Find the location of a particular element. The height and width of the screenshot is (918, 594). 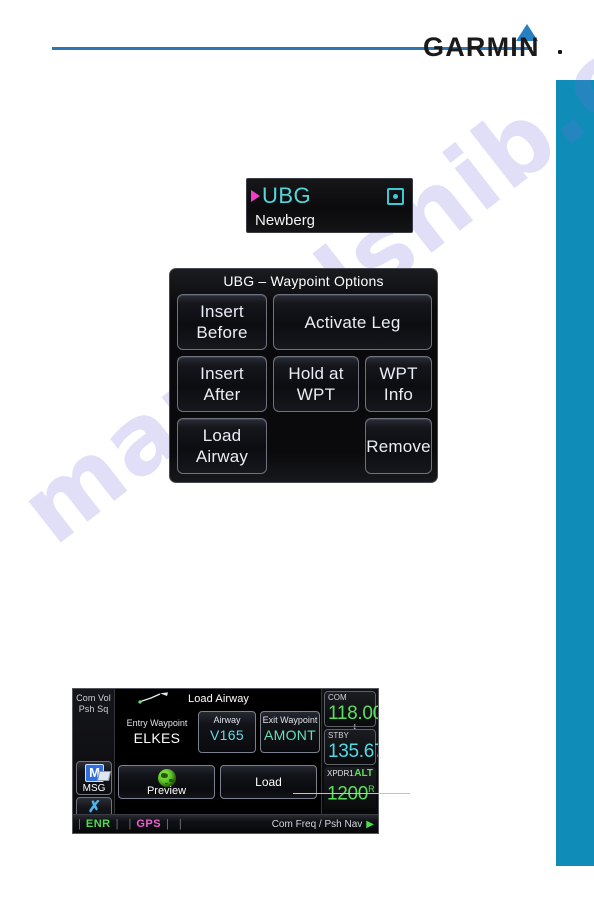

gtn-left-rail: Com Vol Psh Sq M MSG ✗ Cancel is located at coordinates (94, 761).